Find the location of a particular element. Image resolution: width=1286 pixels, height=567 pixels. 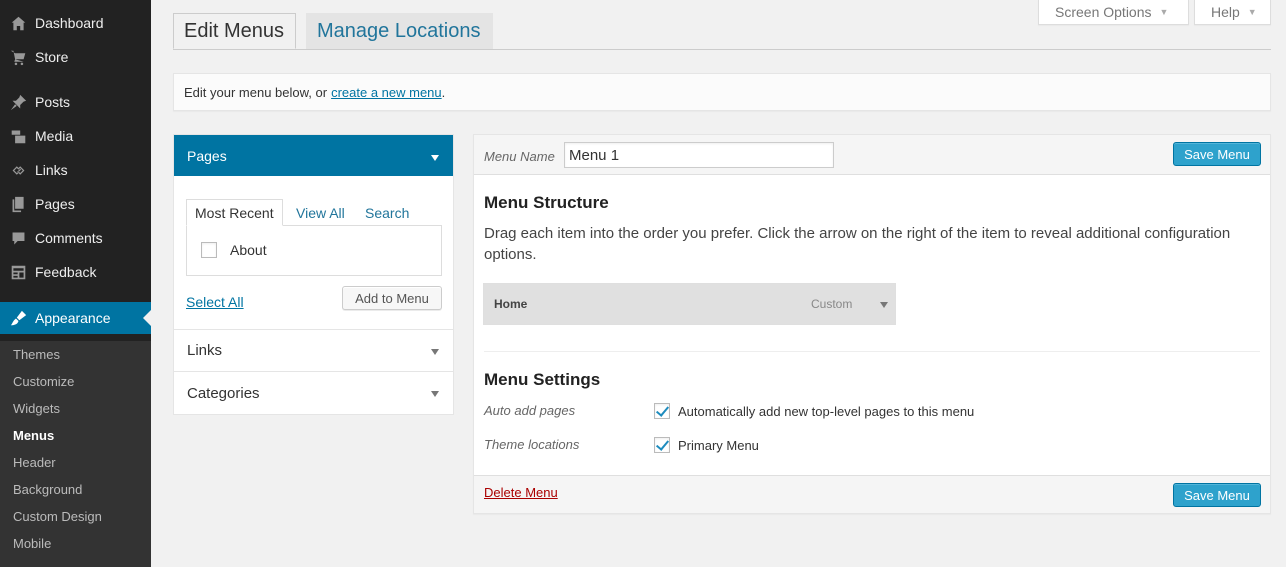

checkbox is located at coordinates (209, 250).